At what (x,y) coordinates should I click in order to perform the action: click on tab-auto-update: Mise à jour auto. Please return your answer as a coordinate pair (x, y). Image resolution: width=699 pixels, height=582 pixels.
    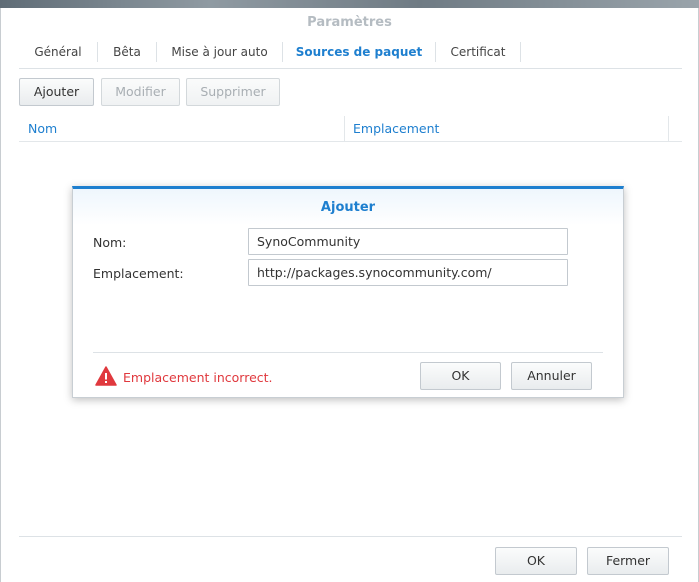
    Looking at the image, I should click on (219, 52).